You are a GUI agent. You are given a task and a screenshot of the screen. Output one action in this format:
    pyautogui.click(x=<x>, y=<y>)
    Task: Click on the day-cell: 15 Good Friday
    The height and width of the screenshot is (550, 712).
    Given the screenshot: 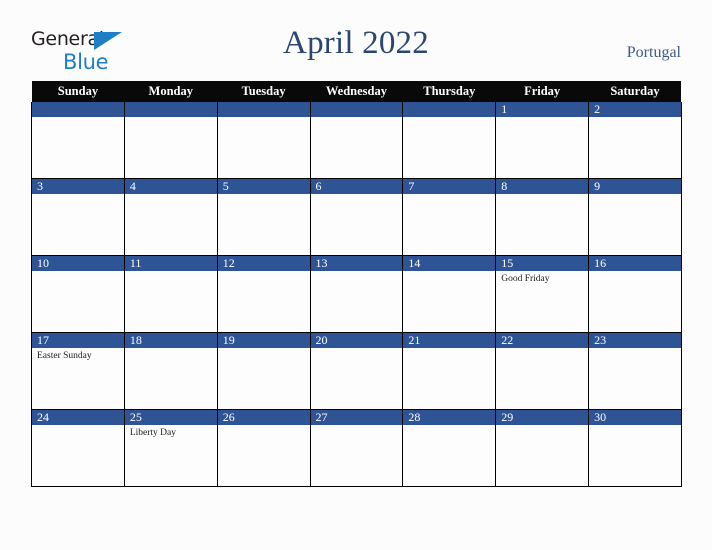 What is the action you would take?
    pyautogui.click(x=542, y=294)
    